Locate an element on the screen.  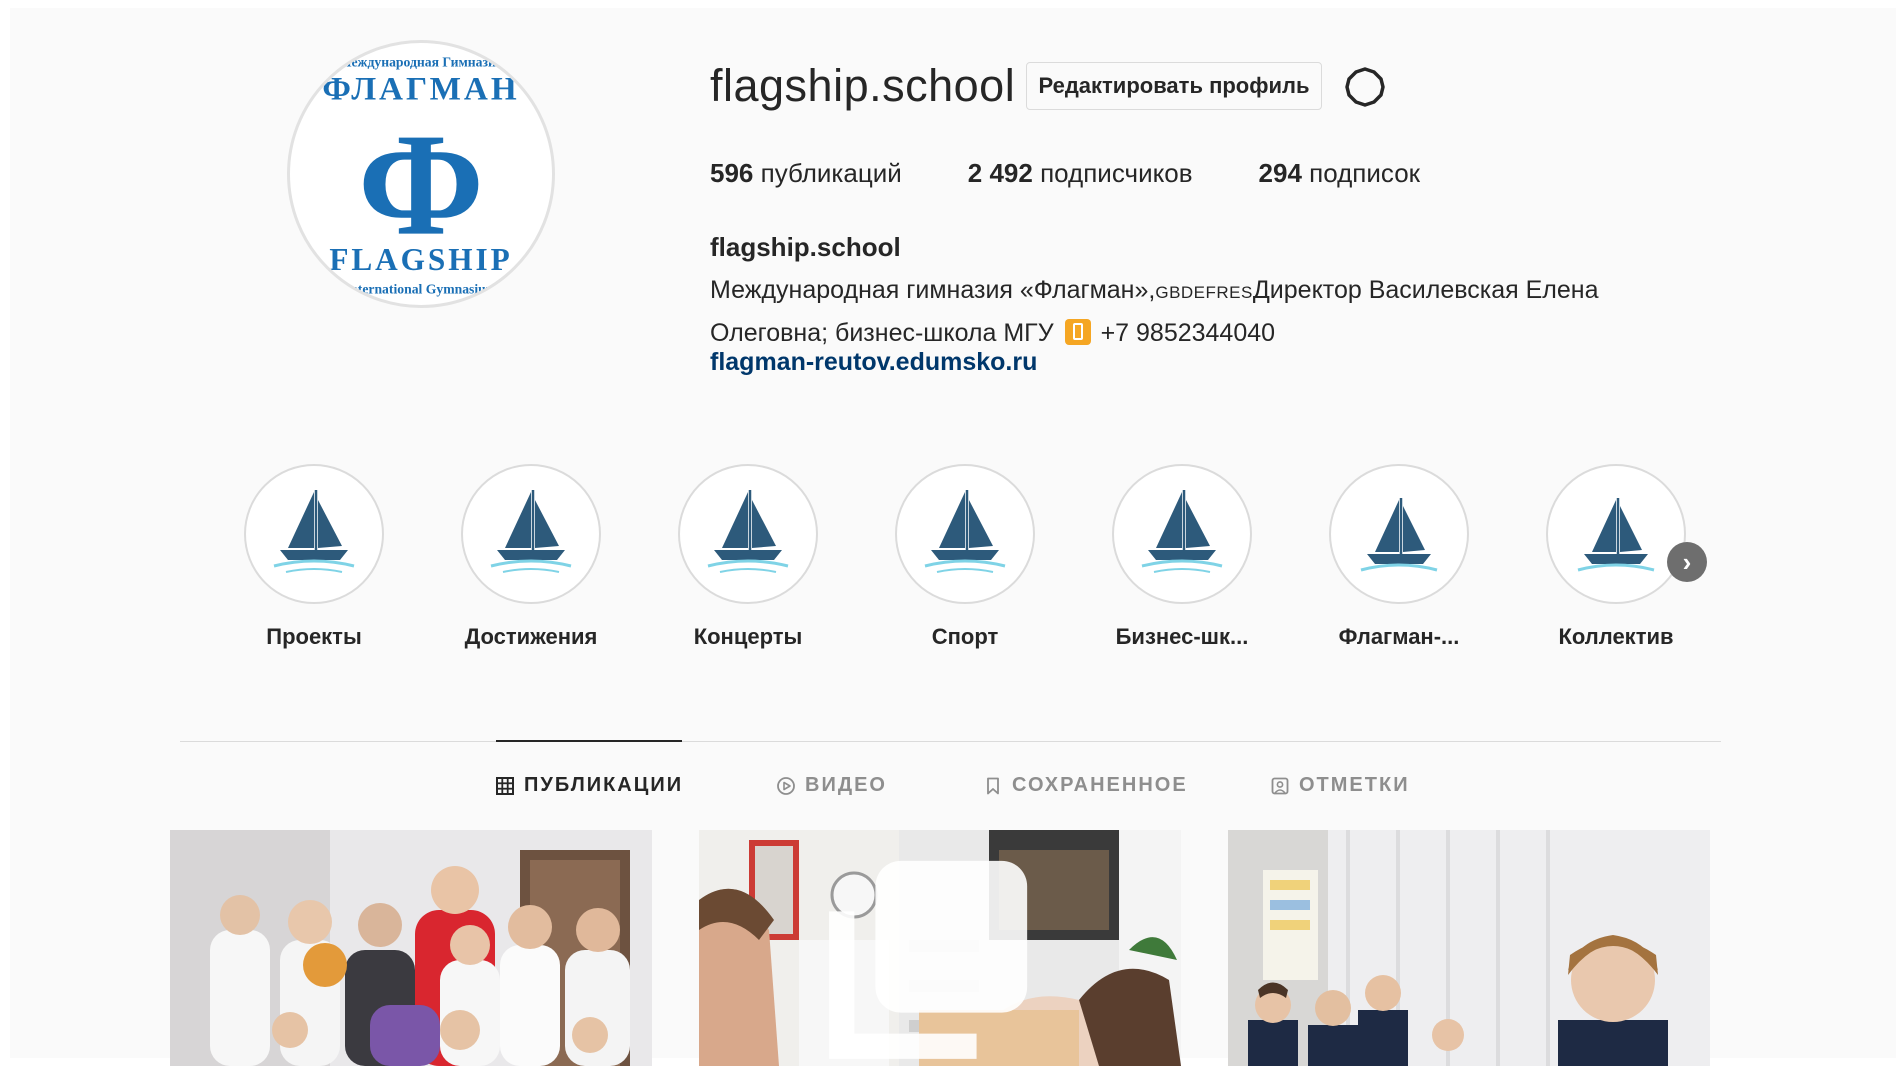
highlights-next-button: › is located at coordinates (1687, 562).